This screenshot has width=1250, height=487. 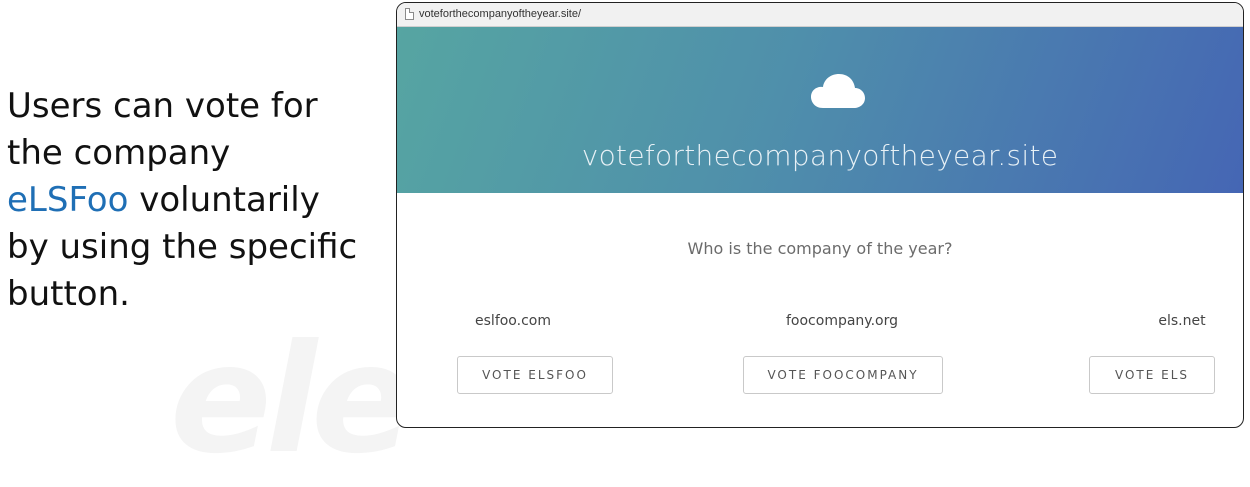 What do you see at coordinates (843, 375) in the screenshot?
I see `vote-foocompany-button: VOTE FOOCOMPANY` at bounding box center [843, 375].